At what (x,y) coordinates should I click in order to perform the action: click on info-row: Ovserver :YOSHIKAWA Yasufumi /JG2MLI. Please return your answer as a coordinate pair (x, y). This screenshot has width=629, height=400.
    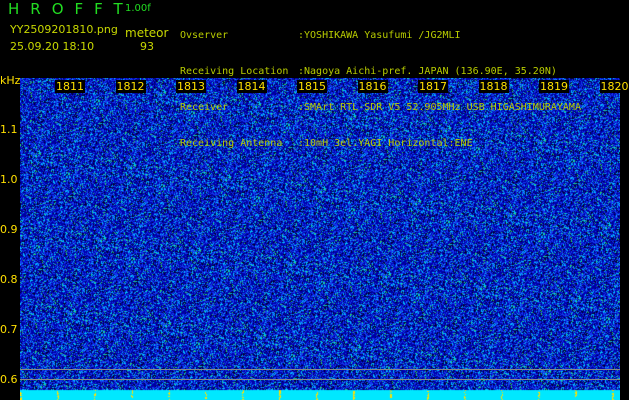
    Looking at the image, I should click on (404, 36).